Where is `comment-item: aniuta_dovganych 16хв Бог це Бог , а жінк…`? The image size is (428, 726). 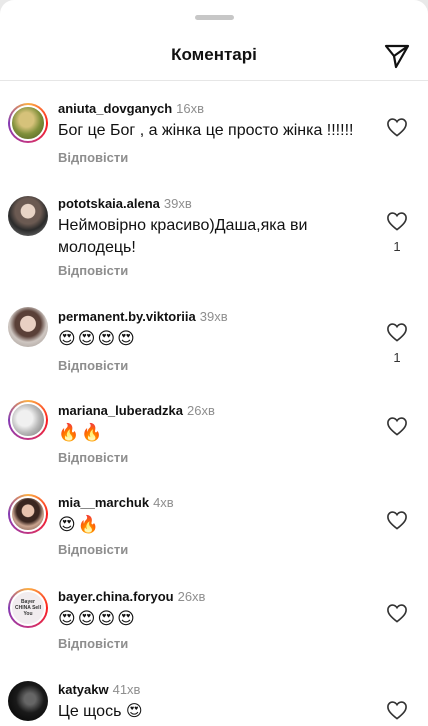
comment-item: aniuta_dovganych 16хв Бог це Бог , а жінк… is located at coordinates (214, 128).